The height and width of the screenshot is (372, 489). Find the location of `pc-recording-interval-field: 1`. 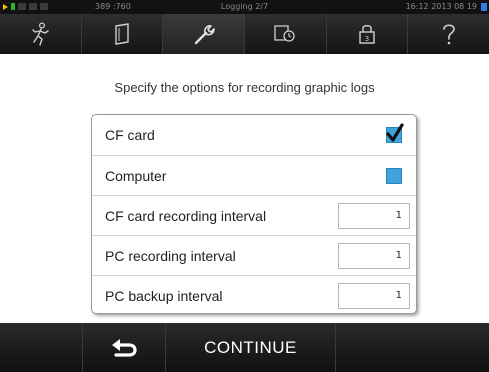

pc-recording-interval-field: 1 is located at coordinates (374, 256).